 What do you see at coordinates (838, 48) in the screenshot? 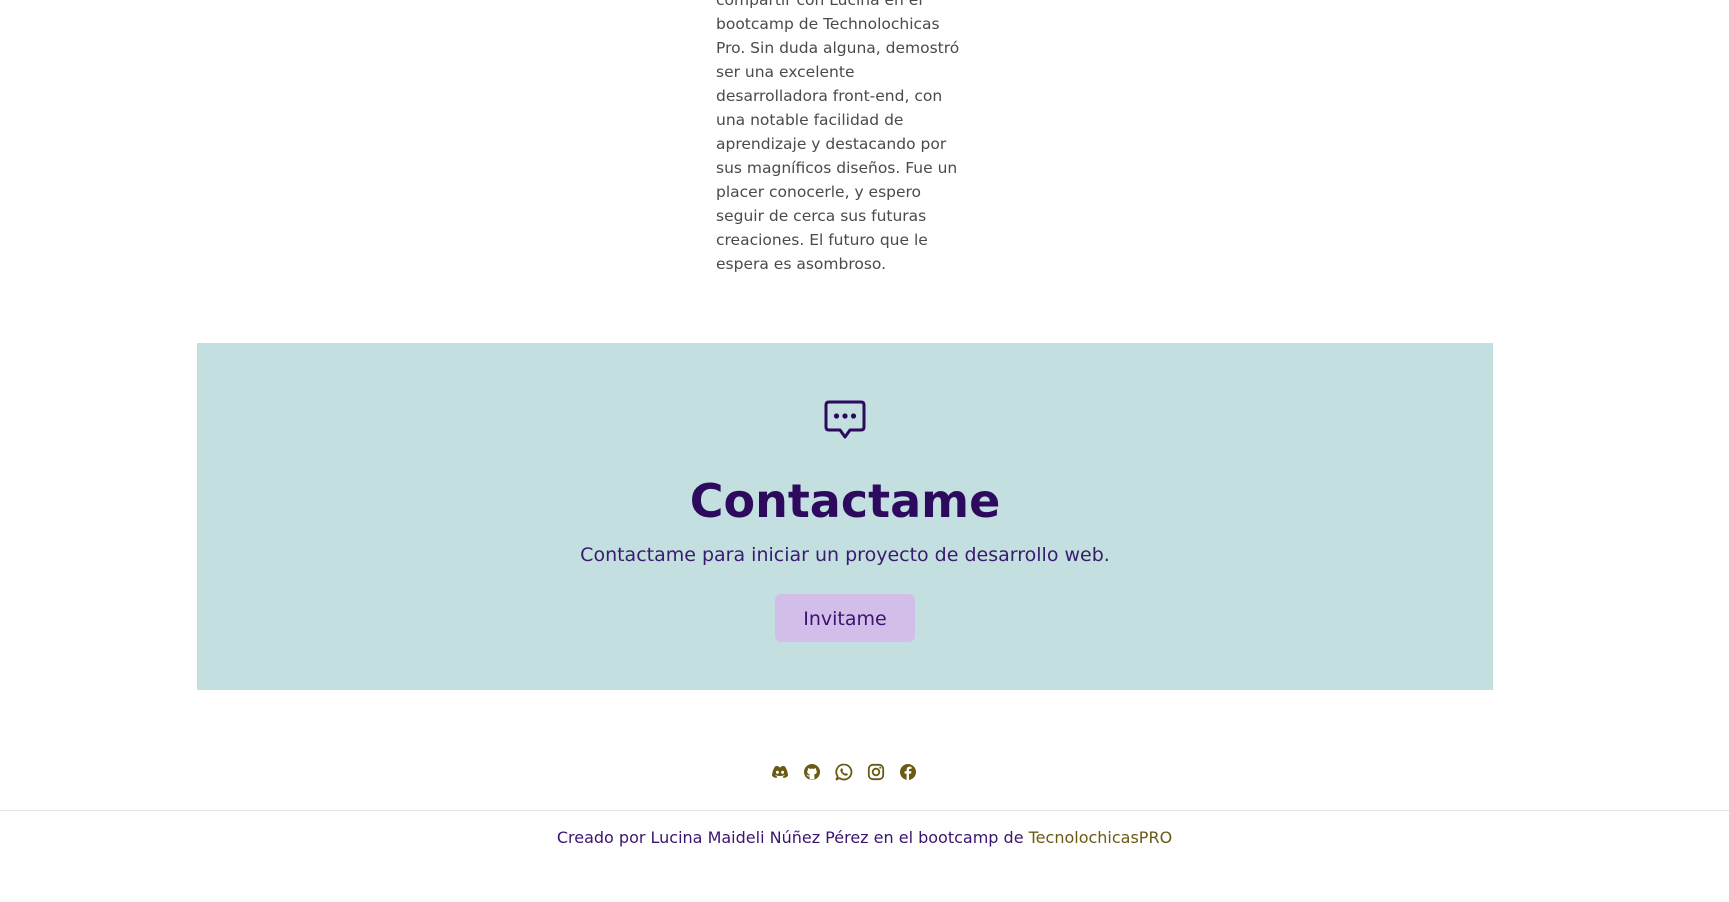
I see `testimonial-line: Pro. Sin duda alguna, demostró` at bounding box center [838, 48].